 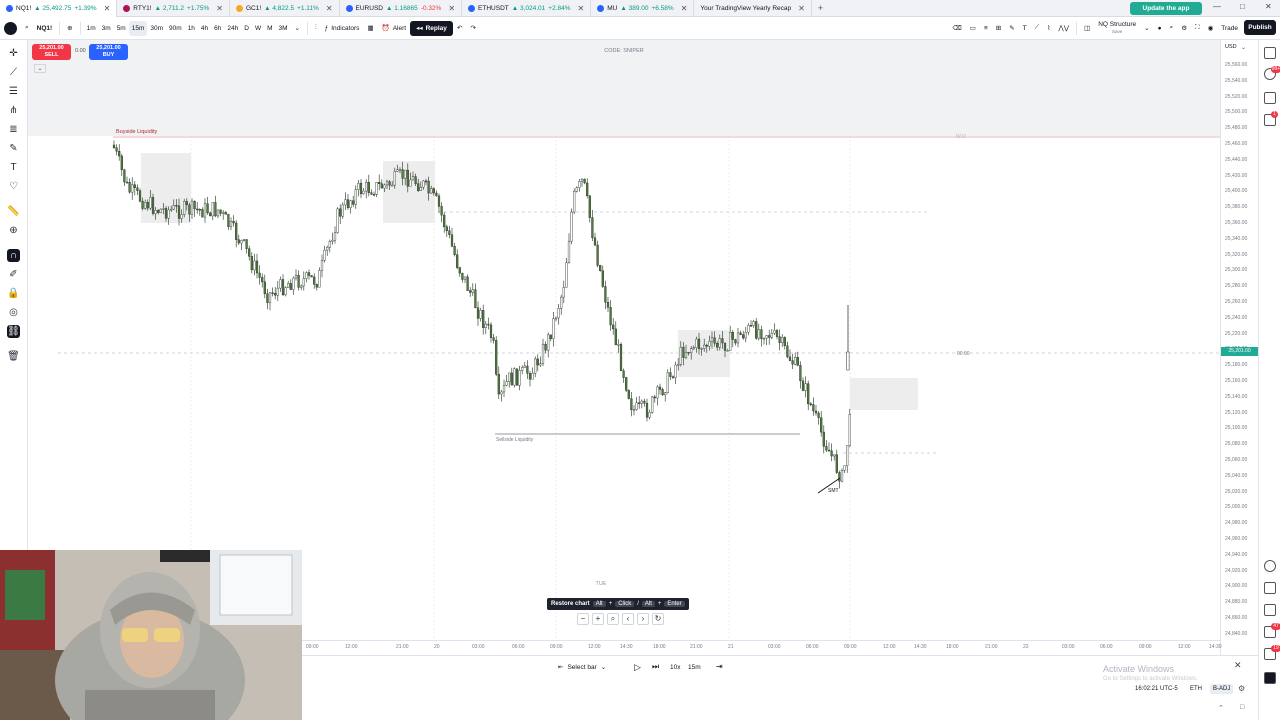 What do you see at coordinates (1156, 689) in the screenshot?
I see `clock: 16:02:21 UTC-5` at bounding box center [1156, 689].